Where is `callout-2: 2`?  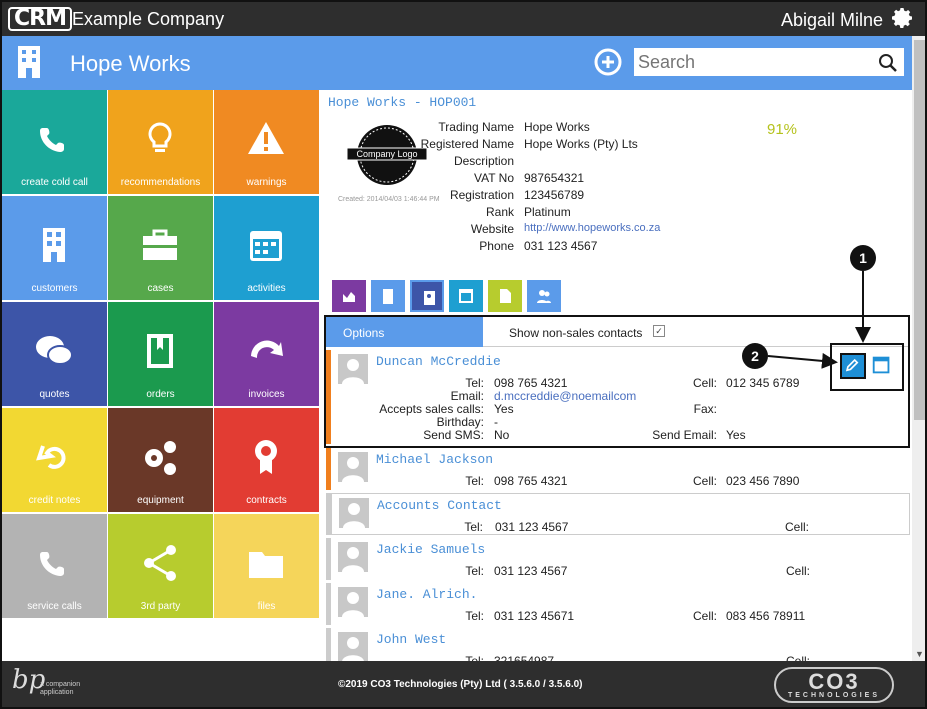
callout-2: 2 is located at coordinates (755, 356).